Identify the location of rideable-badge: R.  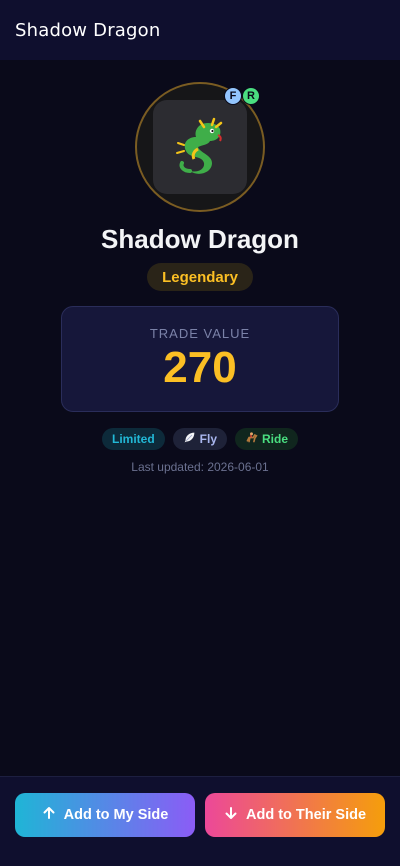
(251, 96).